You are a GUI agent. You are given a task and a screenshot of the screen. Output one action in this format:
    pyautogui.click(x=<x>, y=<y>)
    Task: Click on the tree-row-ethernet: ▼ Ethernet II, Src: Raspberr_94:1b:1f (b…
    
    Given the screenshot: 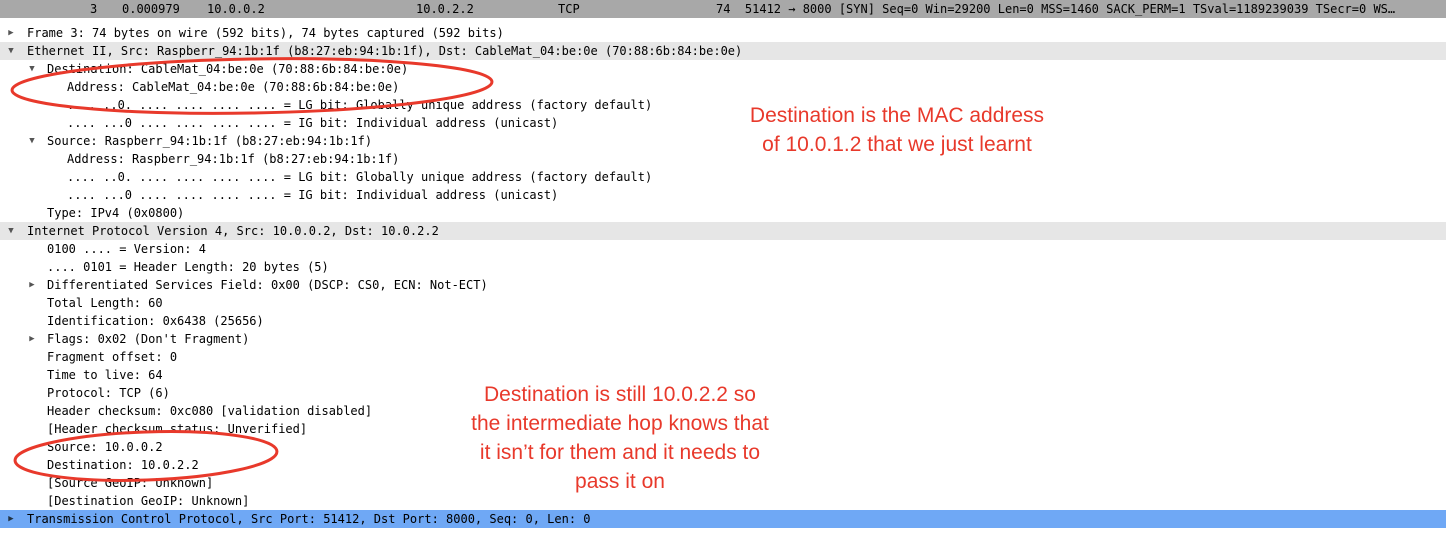 What is the action you would take?
    pyautogui.click(x=723, y=51)
    